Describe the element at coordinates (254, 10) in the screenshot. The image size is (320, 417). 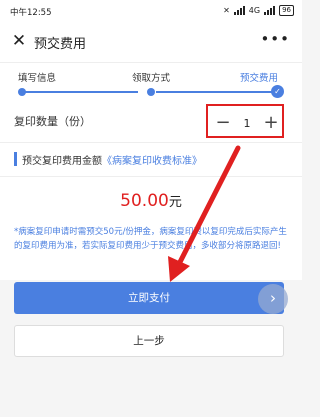
I see `network-type: 4G` at that location.